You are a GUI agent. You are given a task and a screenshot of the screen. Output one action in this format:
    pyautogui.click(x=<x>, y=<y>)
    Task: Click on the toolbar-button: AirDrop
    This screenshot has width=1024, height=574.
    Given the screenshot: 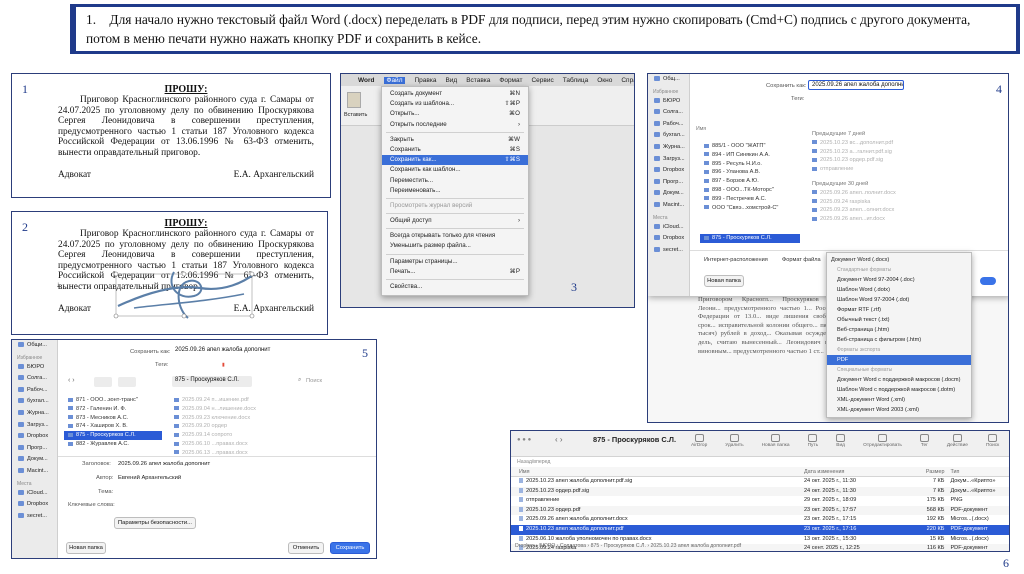 What is the action you would take?
    pyautogui.click(x=699, y=441)
    